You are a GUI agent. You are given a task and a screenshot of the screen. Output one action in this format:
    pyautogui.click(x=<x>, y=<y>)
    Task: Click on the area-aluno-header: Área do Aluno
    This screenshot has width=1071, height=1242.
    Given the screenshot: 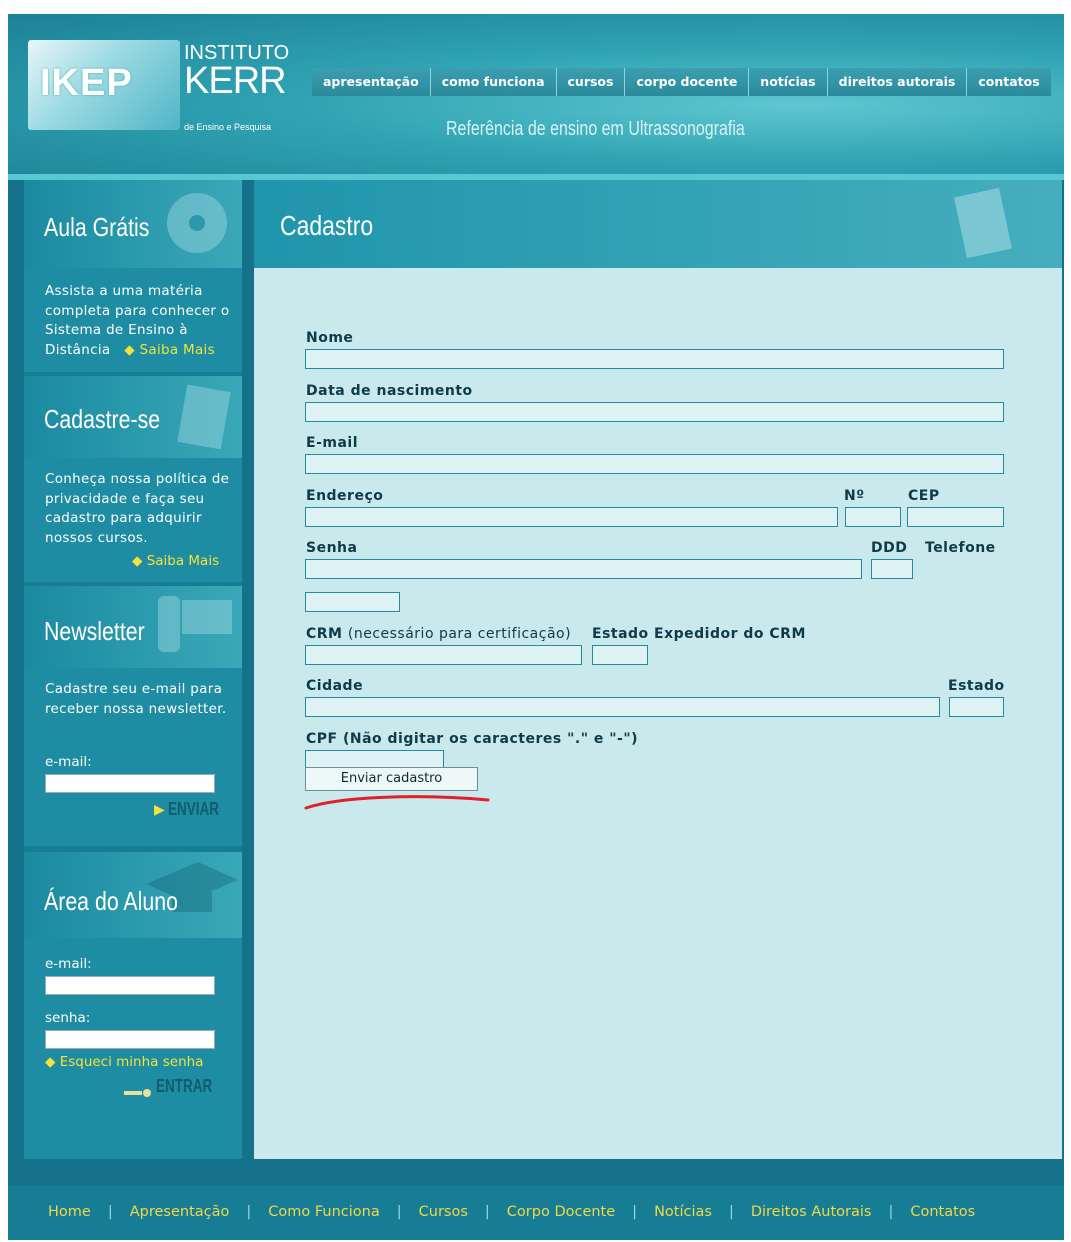 What is the action you would take?
    pyautogui.click(x=133, y=895)
    